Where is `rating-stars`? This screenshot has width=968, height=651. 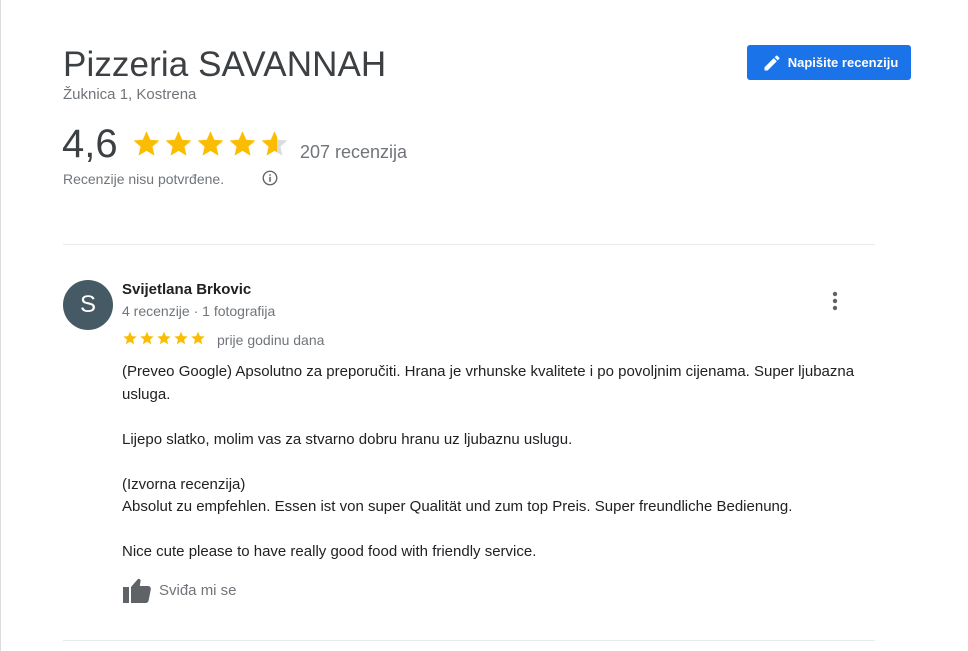
rating-stars is located at coordinates (210, 143).